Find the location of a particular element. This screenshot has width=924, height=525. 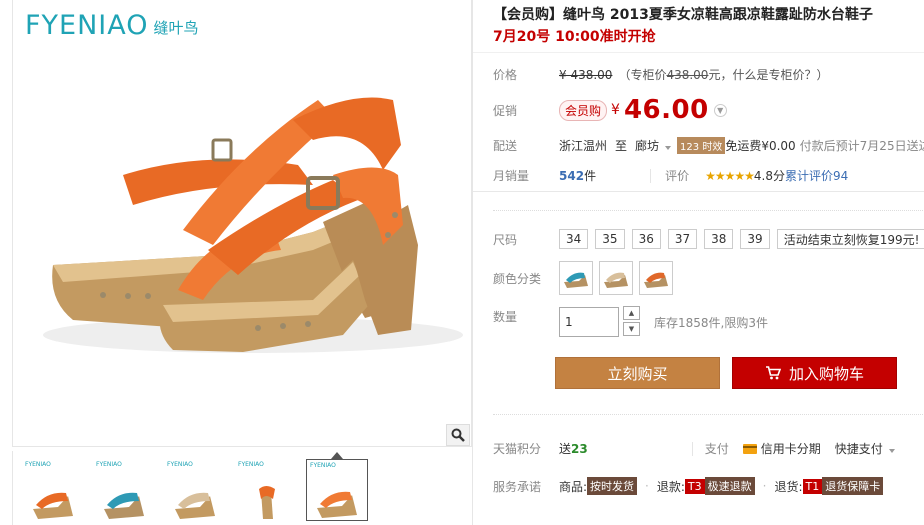

rating-label: 评价 is located at coordinates (677, 176).